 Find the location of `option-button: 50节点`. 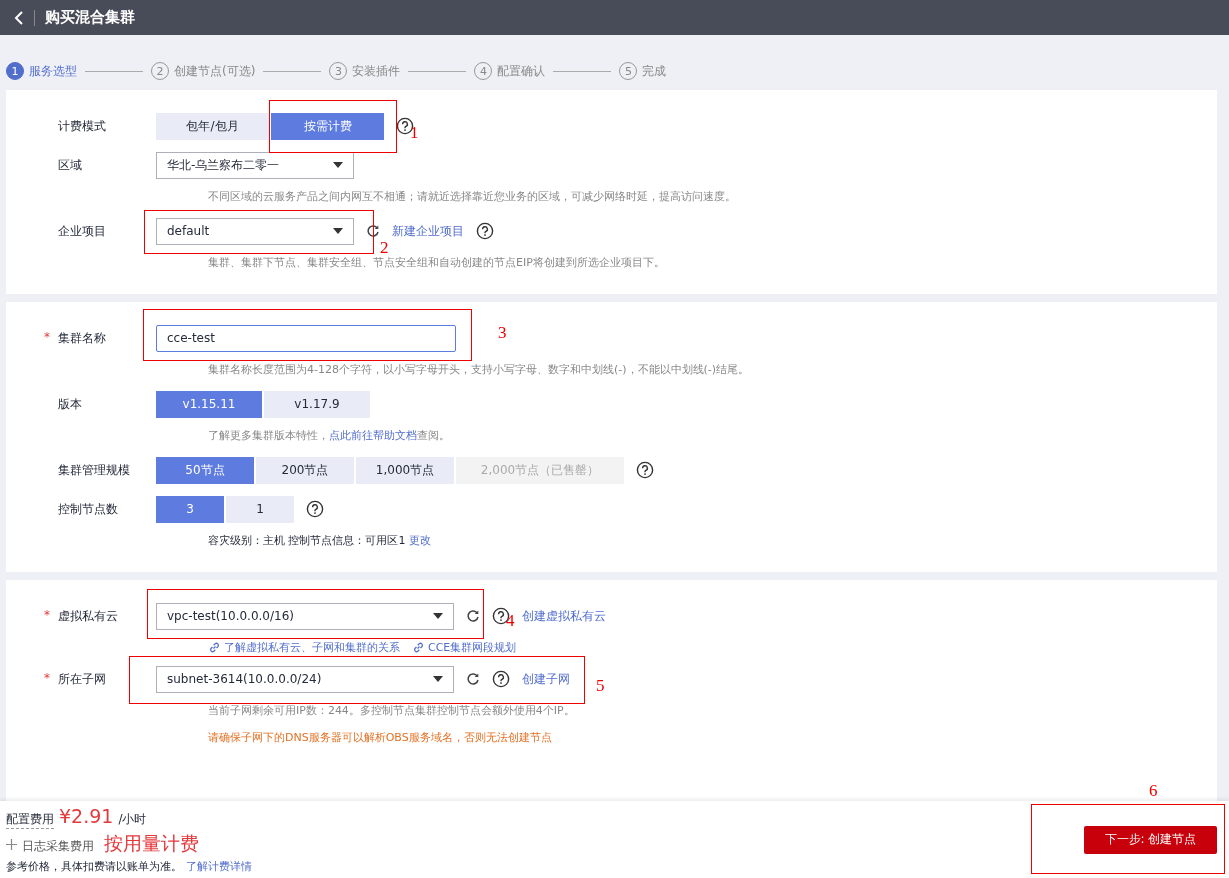

option-button: 50节点 is located at coordinates (205, 470).